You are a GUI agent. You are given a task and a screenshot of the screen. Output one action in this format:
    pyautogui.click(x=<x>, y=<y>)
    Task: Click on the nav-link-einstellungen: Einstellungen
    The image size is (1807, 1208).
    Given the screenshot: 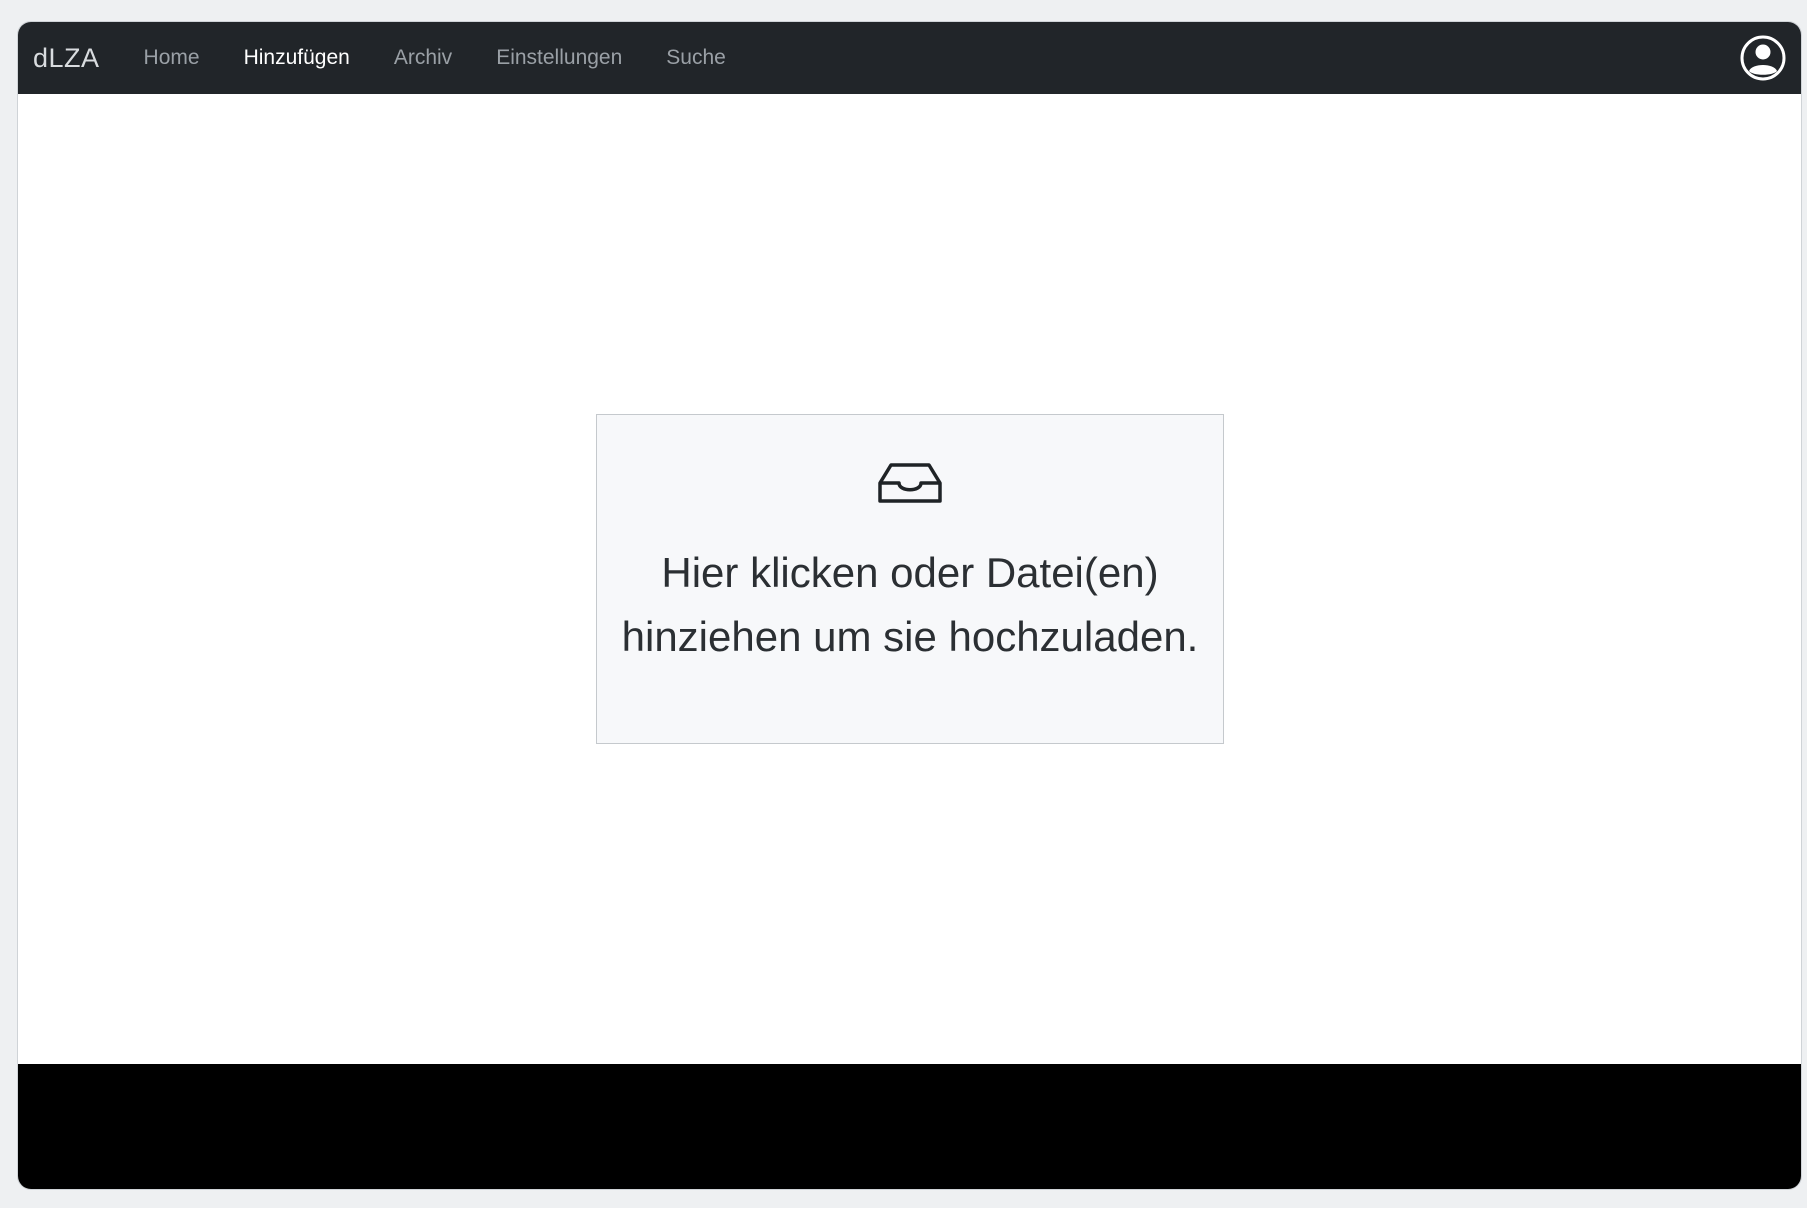 What is the action you would take?
    pyautogui.click(x=559, y=58)
    